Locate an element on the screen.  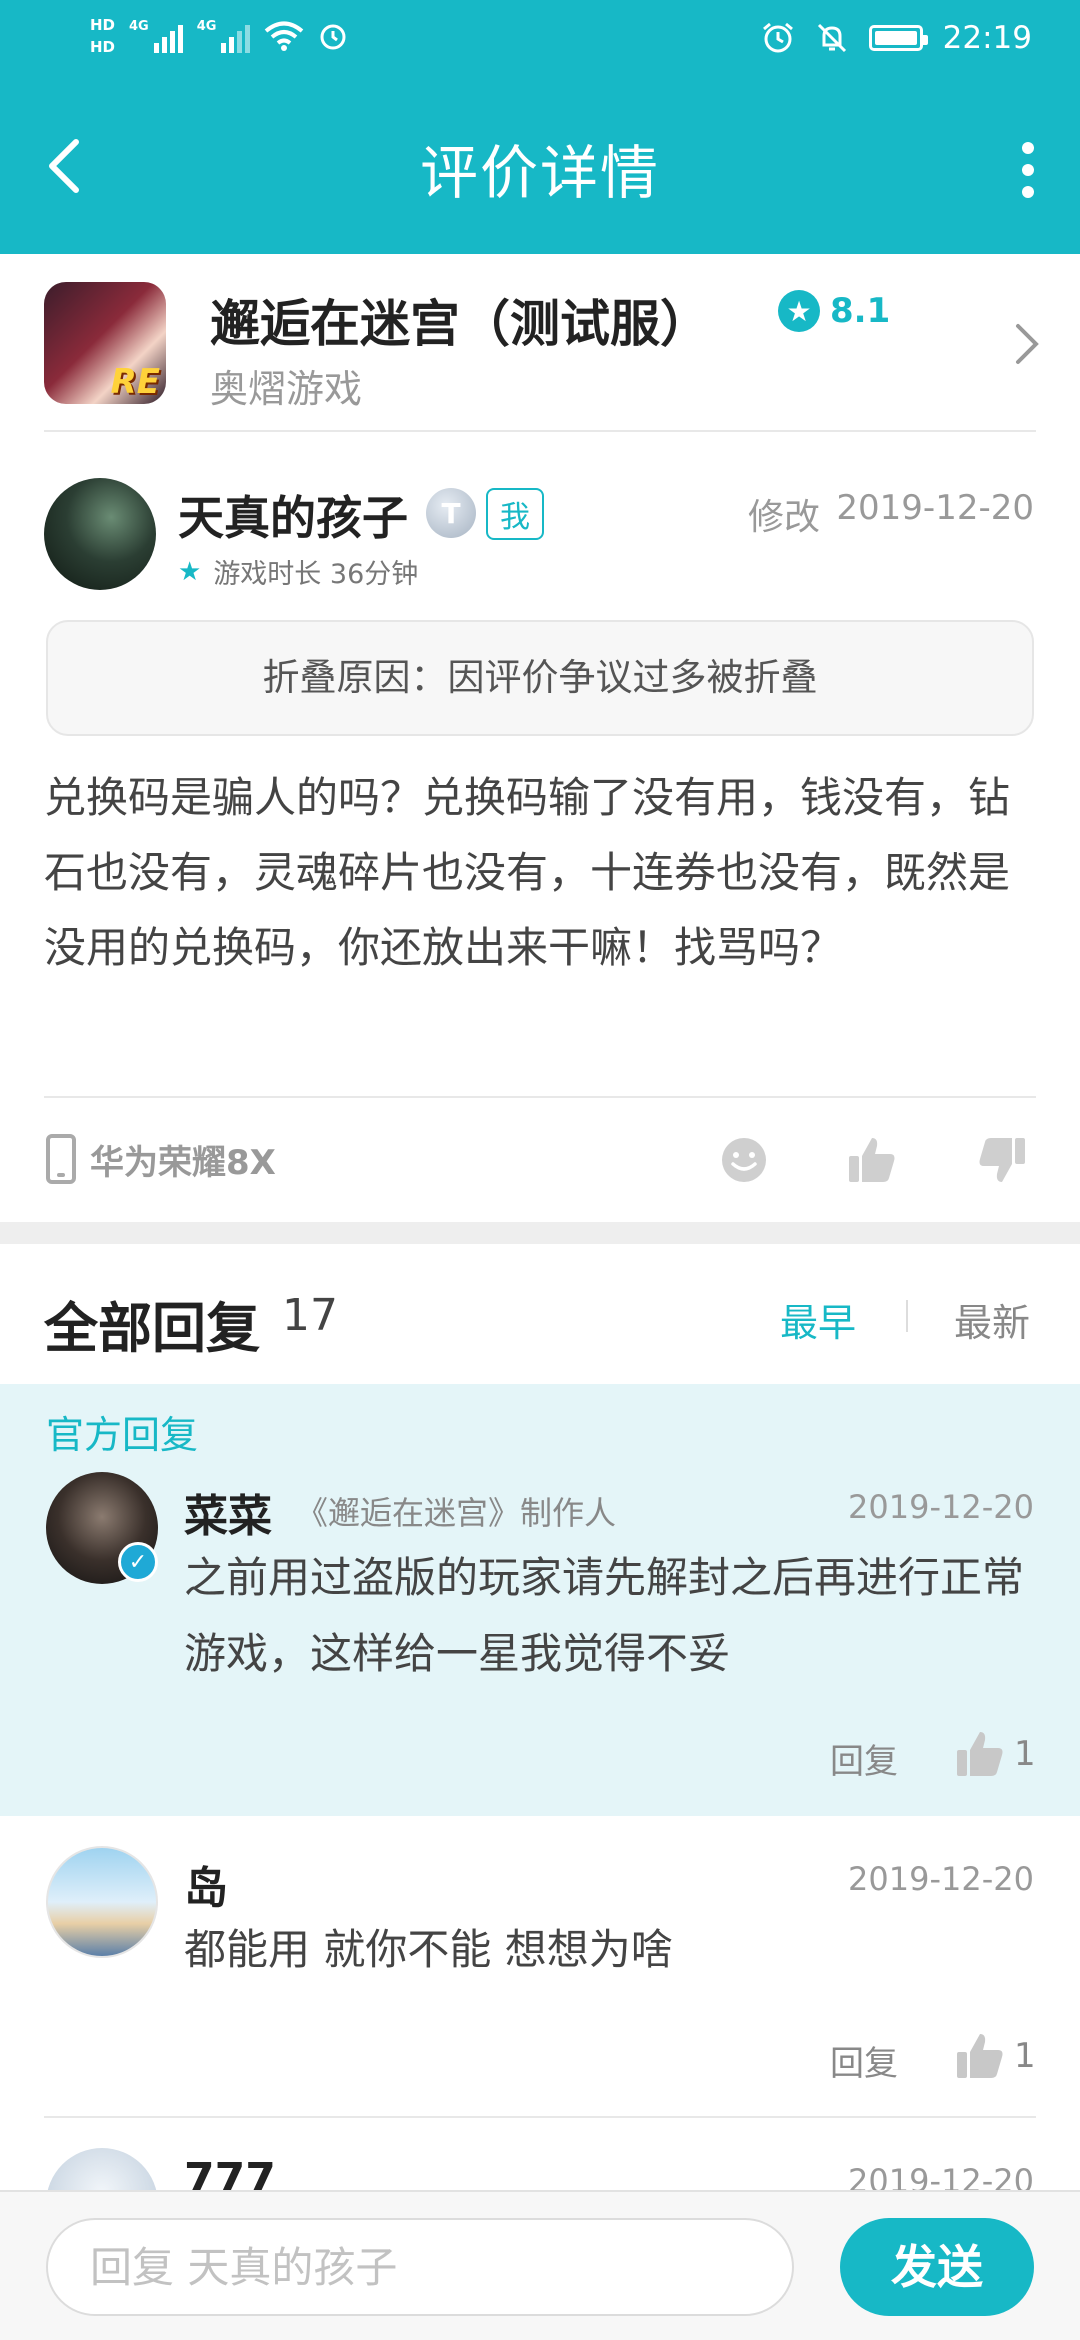
game-info-row: RE 邂逅在迷宫（测试服） ★ 8.1 奥熠游戏 is located at coordinates (540, 343).